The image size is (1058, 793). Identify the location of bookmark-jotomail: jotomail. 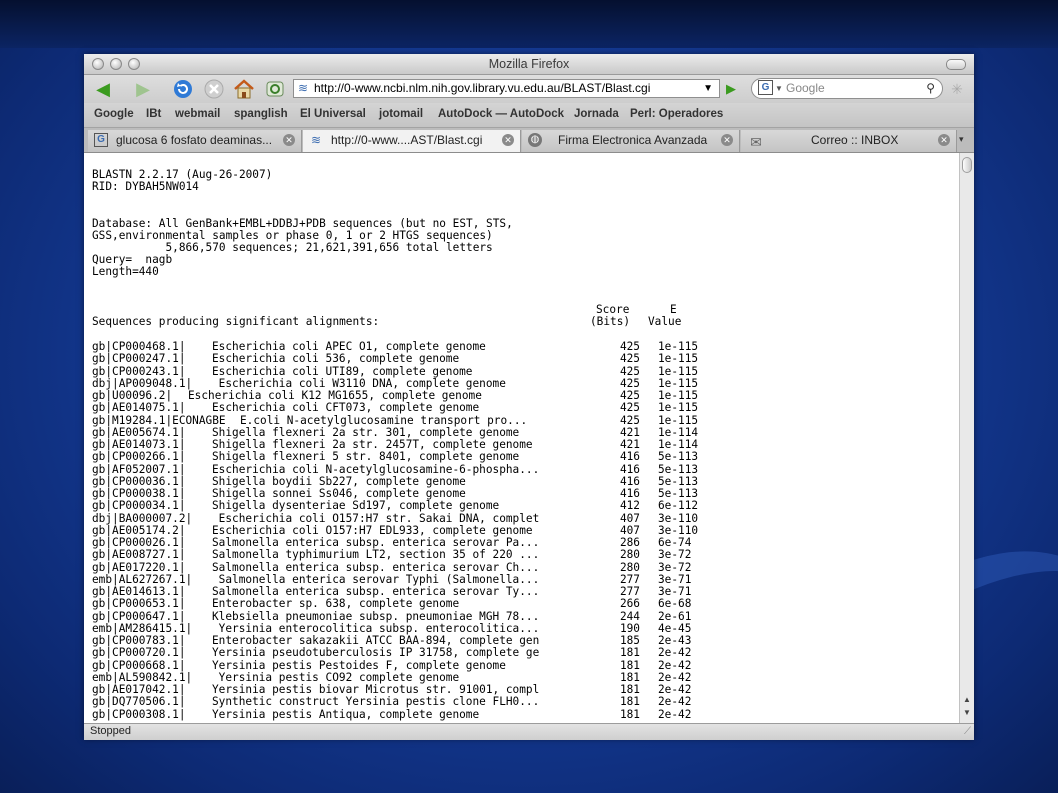
(401, 114).